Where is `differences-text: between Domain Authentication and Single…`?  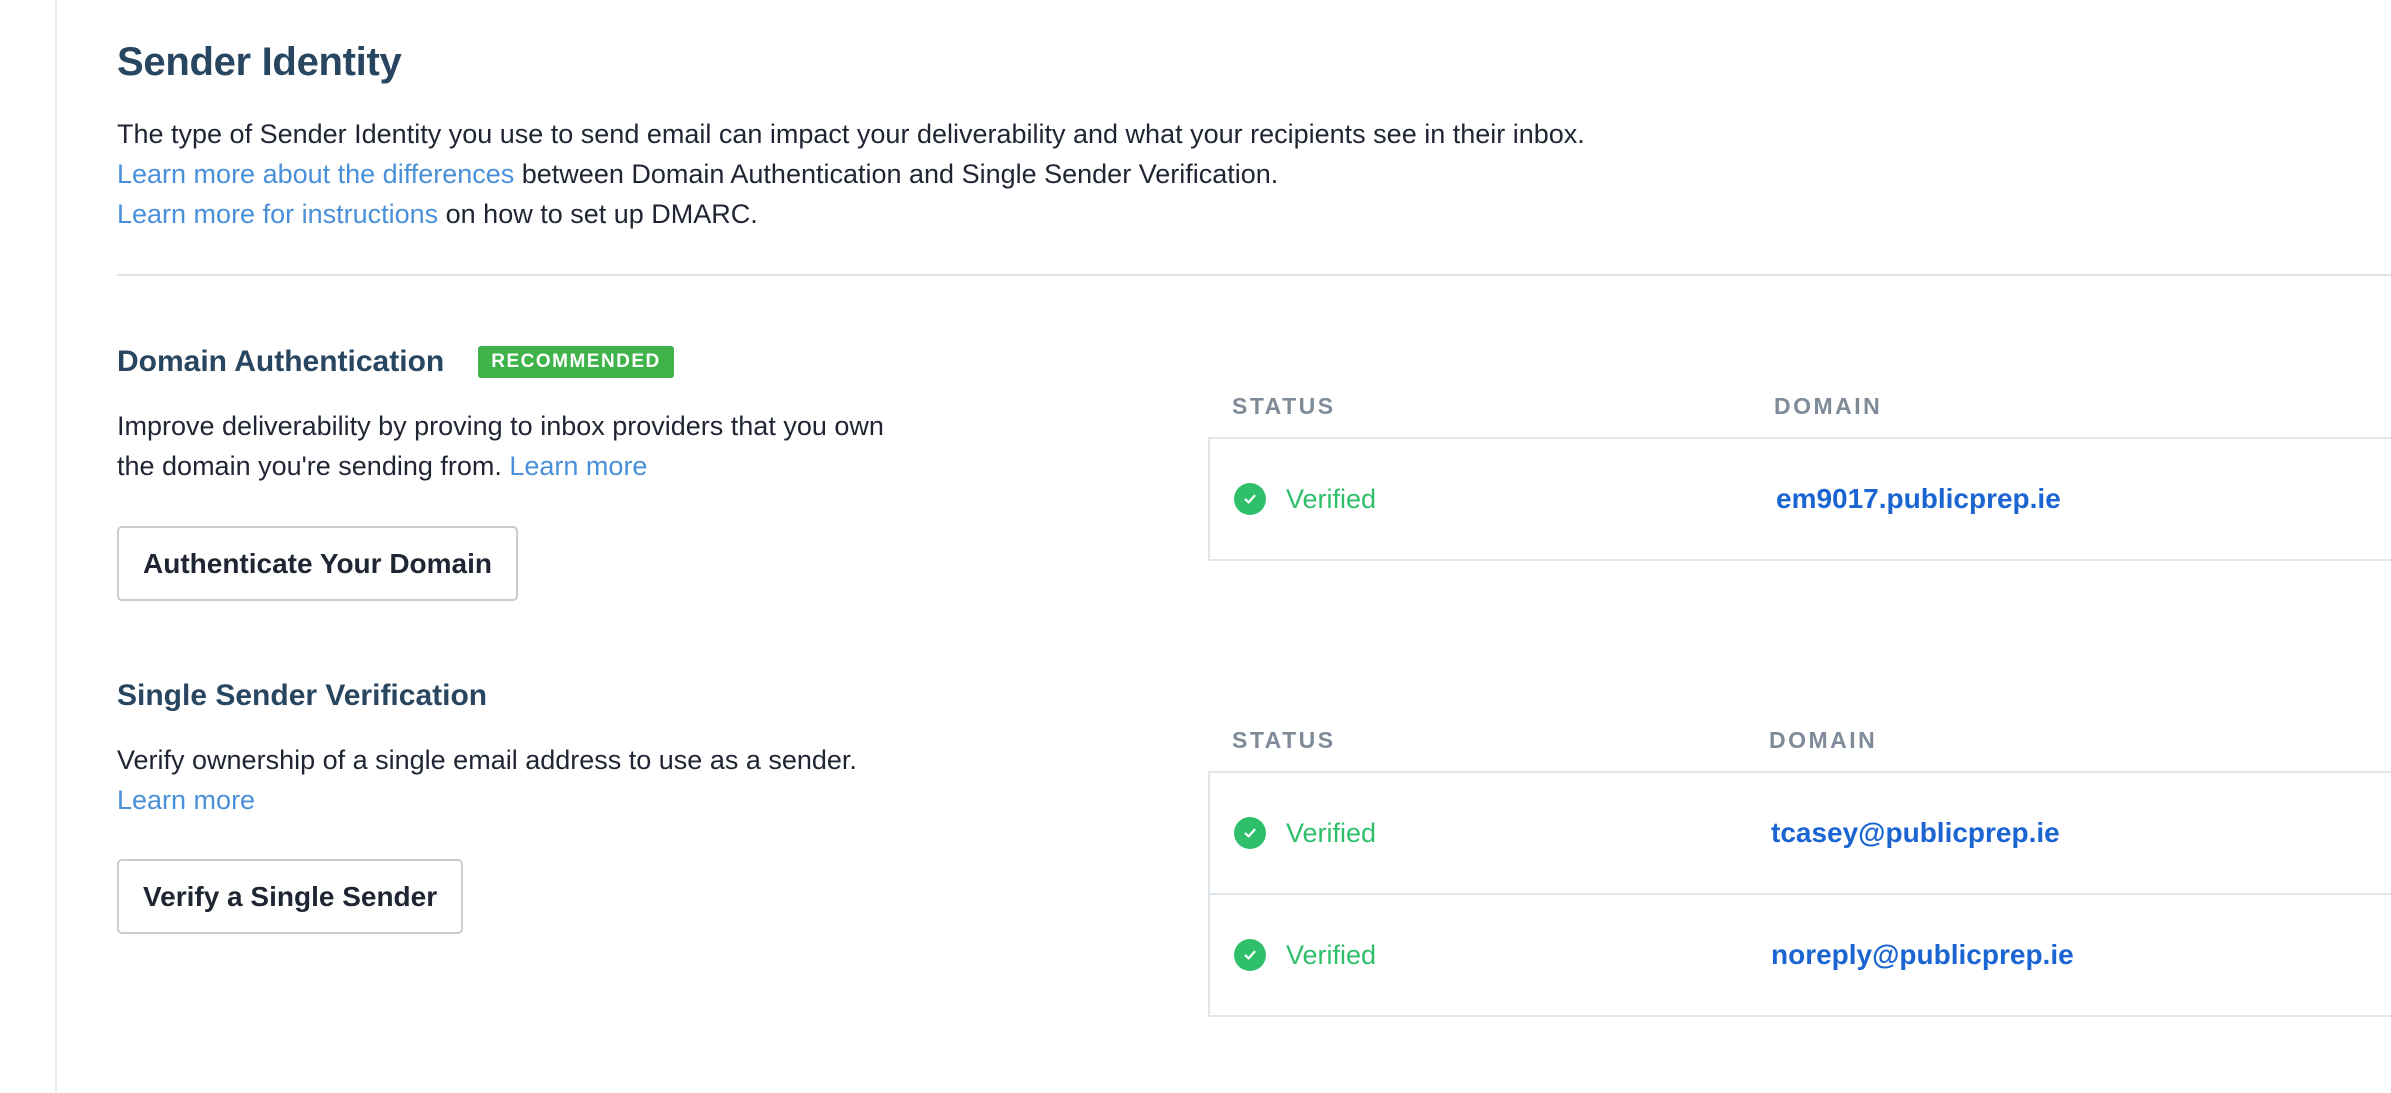
differences-text: between Domain Authentication and Single… is located at coordinates (896, 174).